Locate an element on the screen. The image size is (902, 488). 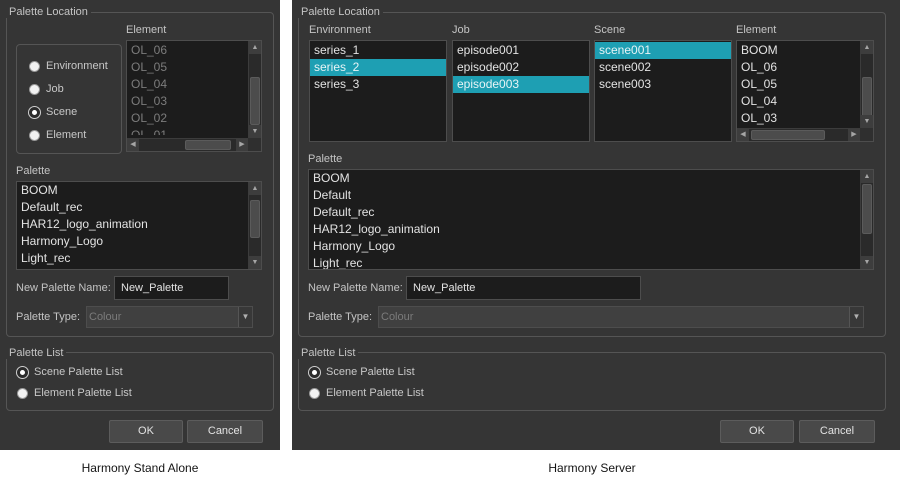
list-item: episode002 is located at coordinates (521, 67).